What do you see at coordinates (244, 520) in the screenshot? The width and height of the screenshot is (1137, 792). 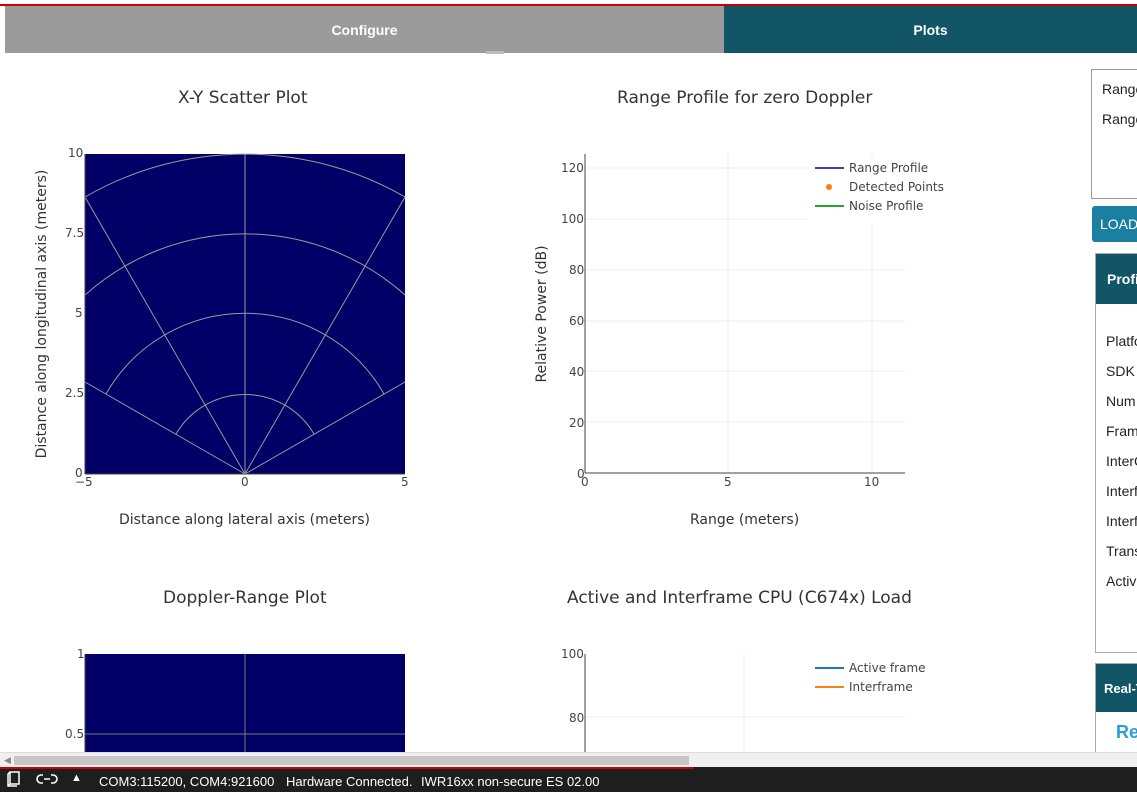 I see `scatter-xlabel: Distance along lateral axis (meters)` at bounding box center [244, 520].